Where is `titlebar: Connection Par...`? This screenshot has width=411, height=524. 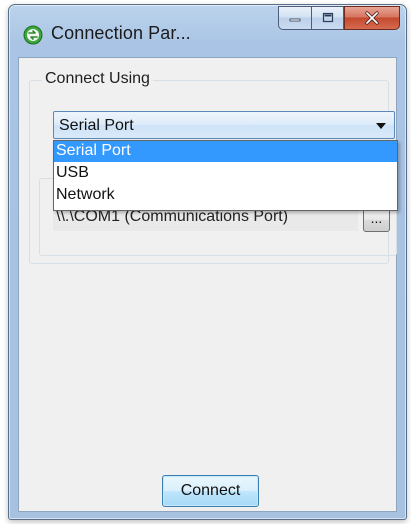 titlebar: Connection Par... is located at coordinates (207, 31).